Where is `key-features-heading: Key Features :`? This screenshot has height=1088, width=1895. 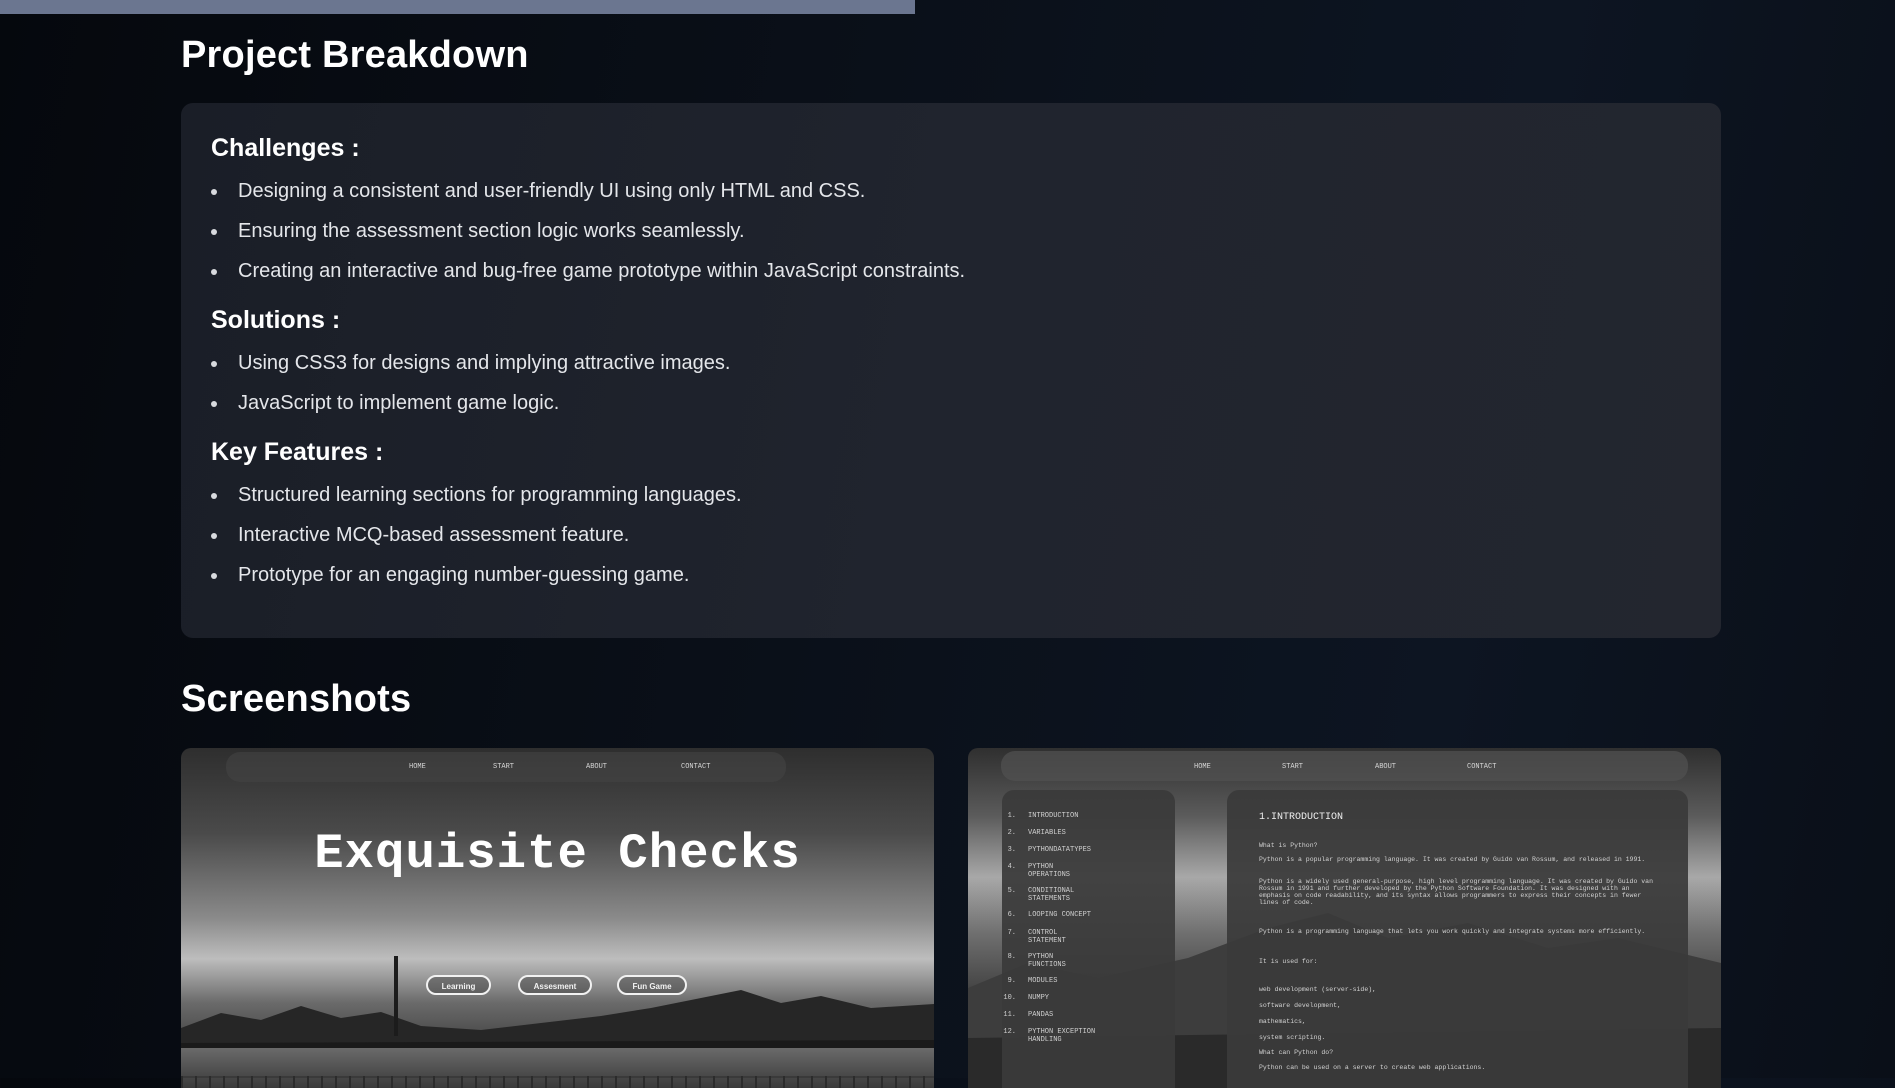
key-features-heading: Key Features : is located at coordinates (297, 452).